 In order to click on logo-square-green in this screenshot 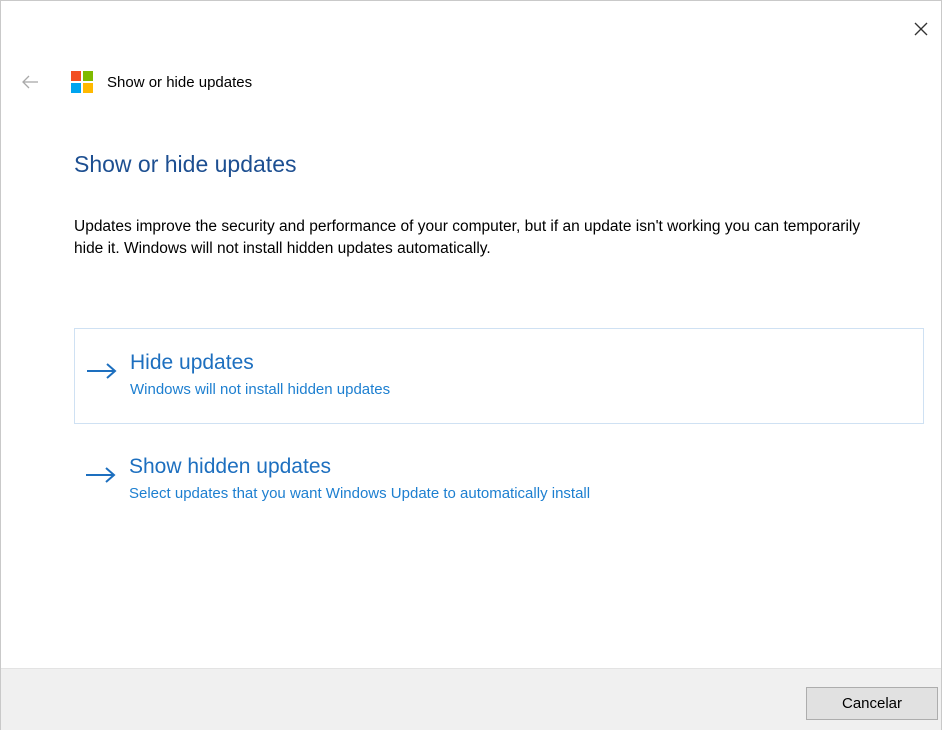, I will do `click(88, 76)`.